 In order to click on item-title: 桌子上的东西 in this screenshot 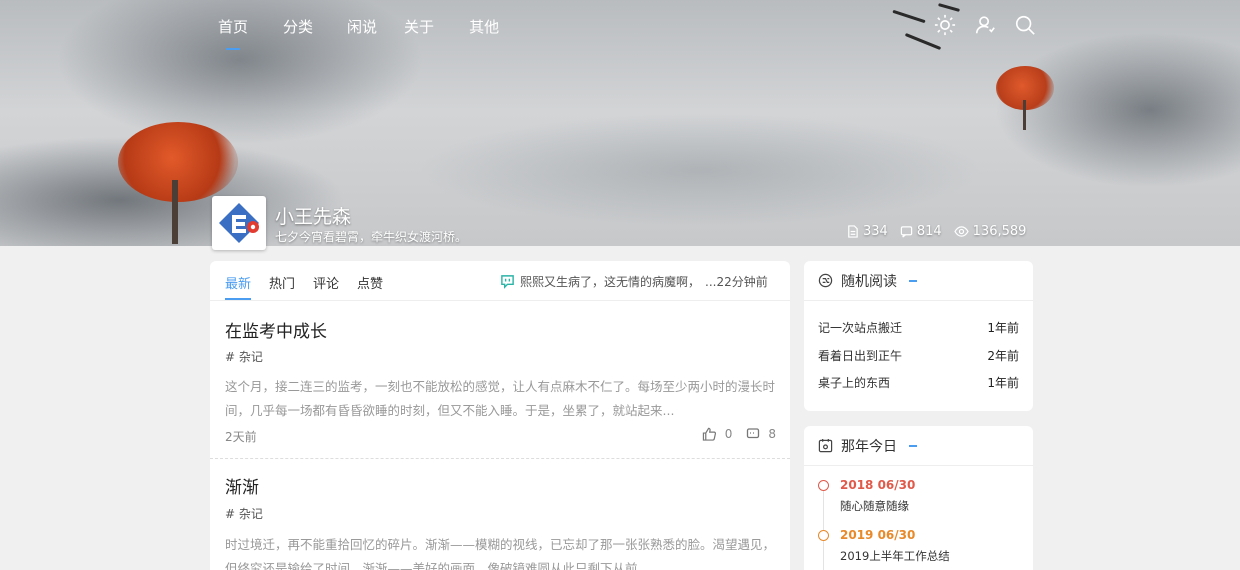, I will do `click(854, 383)`.